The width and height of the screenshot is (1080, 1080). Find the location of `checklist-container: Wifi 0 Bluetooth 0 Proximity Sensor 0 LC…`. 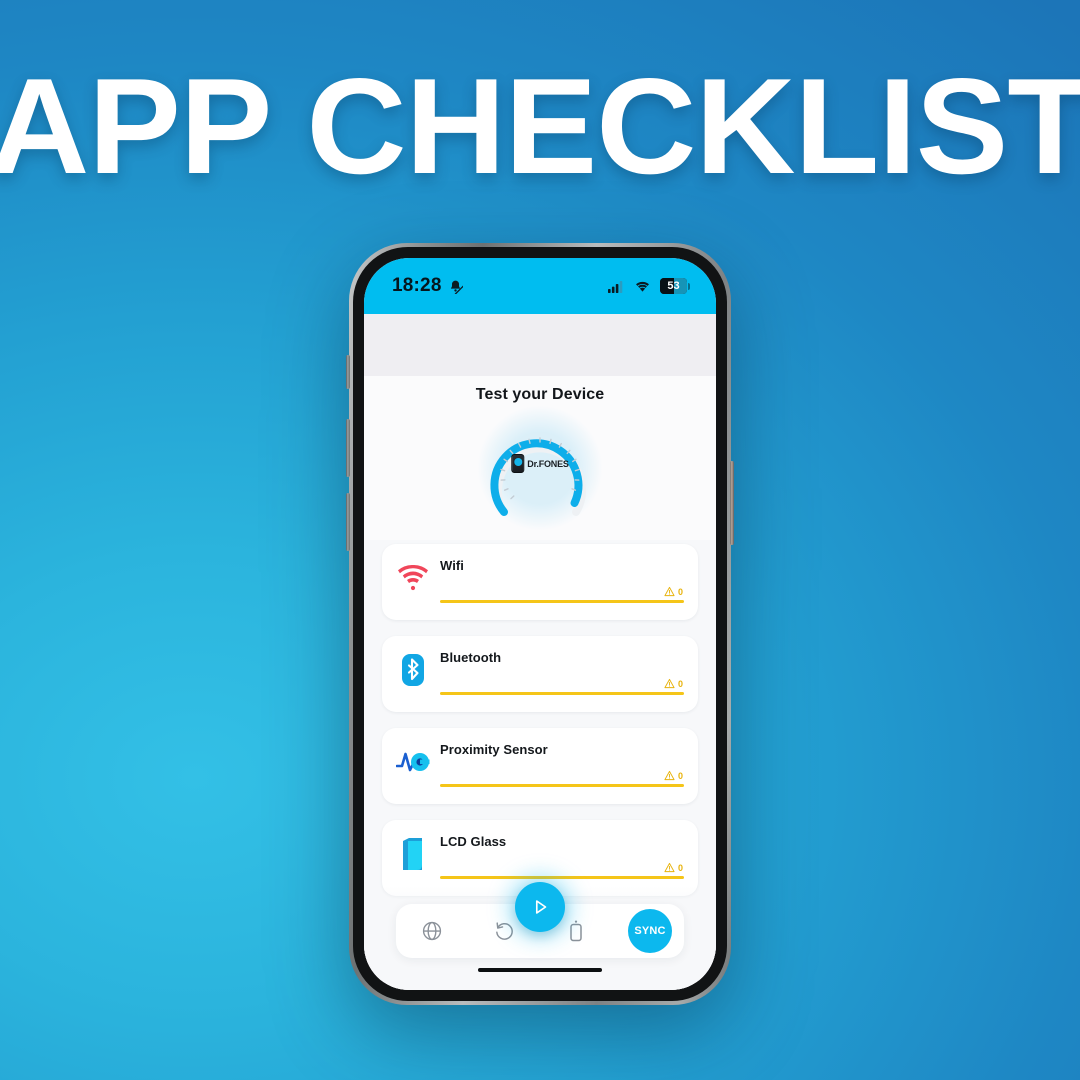

checklist-container: Wifi 0 Bluetooth 0 Proximity Sensor 0 LC… is located at coordinates (540, 737).